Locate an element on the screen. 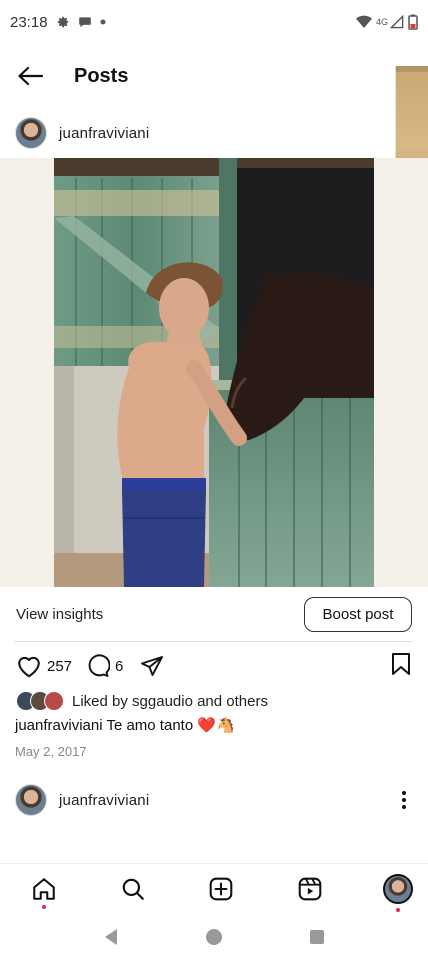  nav-profile is located at coordinates (398, 890).